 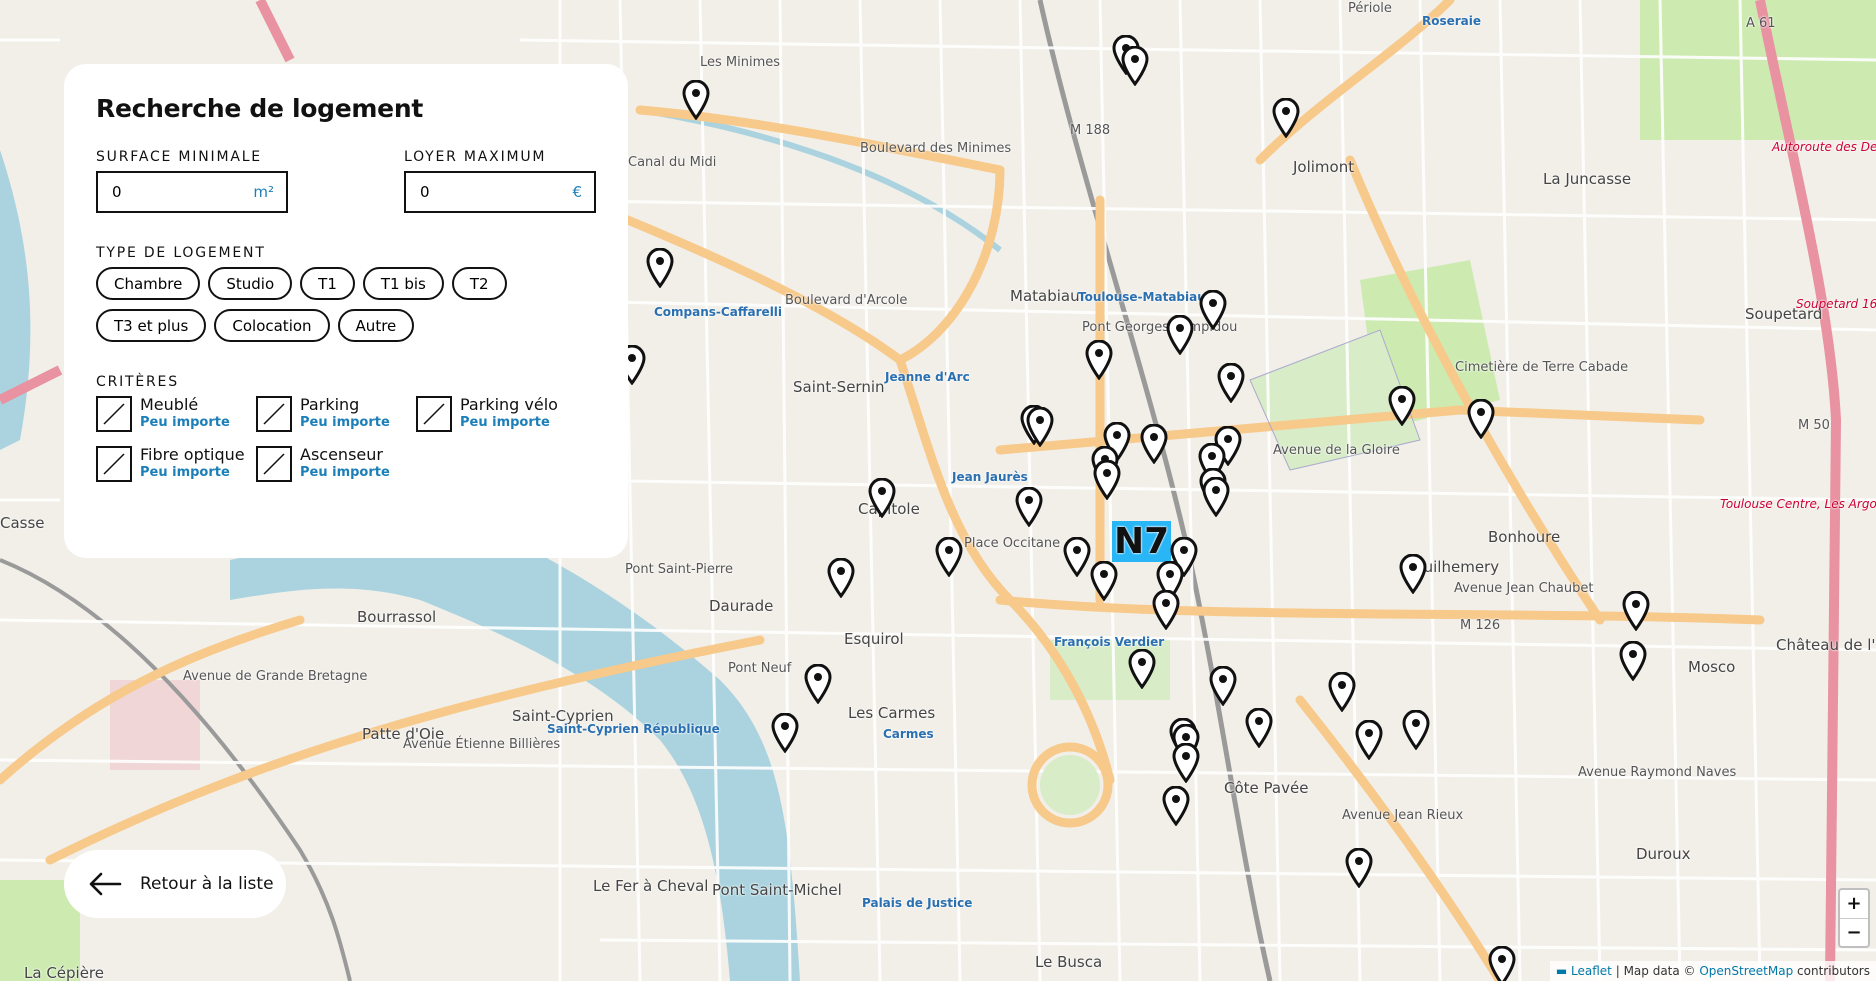 I want to click on criterion-name: Parking vélo, so click(x=509, y=404).